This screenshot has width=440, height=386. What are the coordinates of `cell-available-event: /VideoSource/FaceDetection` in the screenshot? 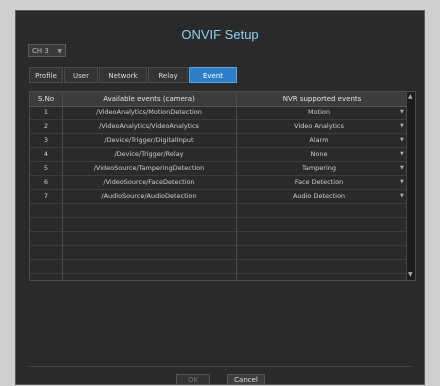 It's located at (149, 182).